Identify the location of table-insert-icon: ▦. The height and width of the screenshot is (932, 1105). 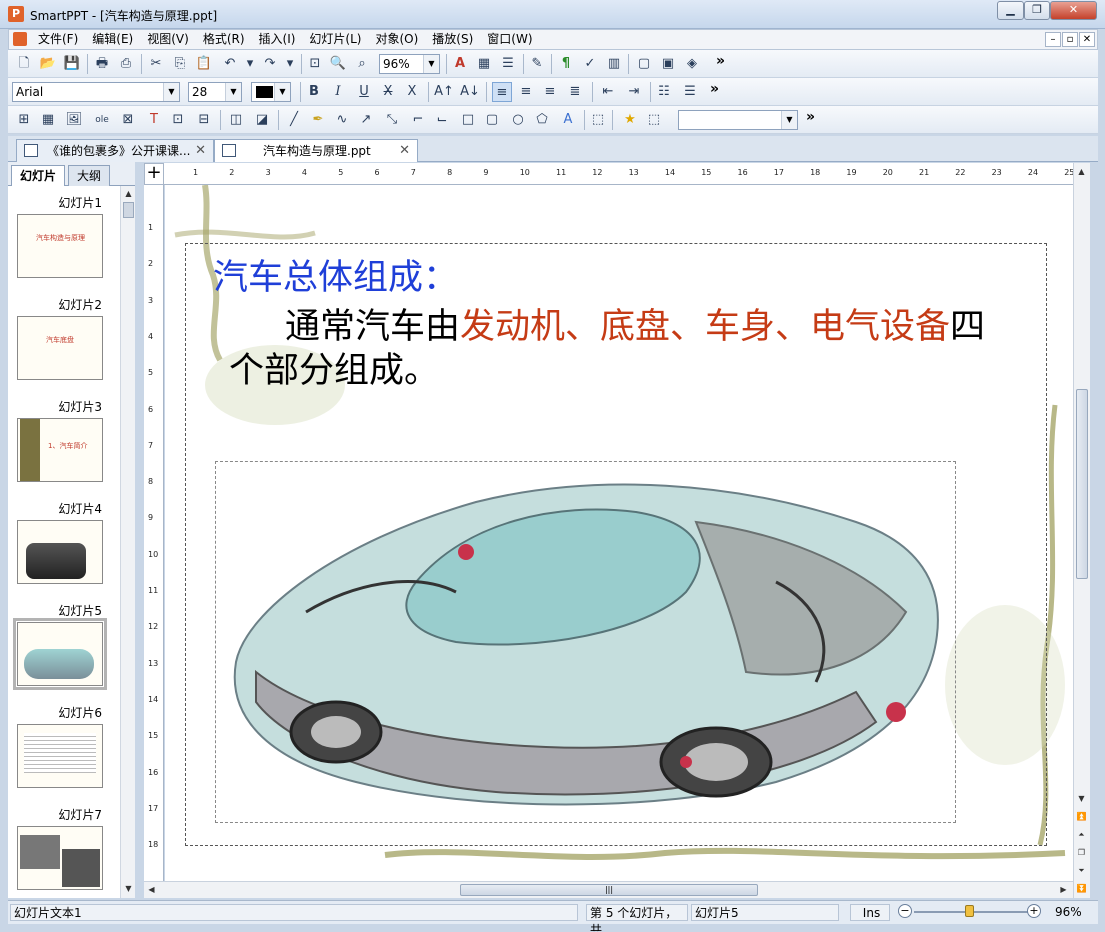
(484, 64).